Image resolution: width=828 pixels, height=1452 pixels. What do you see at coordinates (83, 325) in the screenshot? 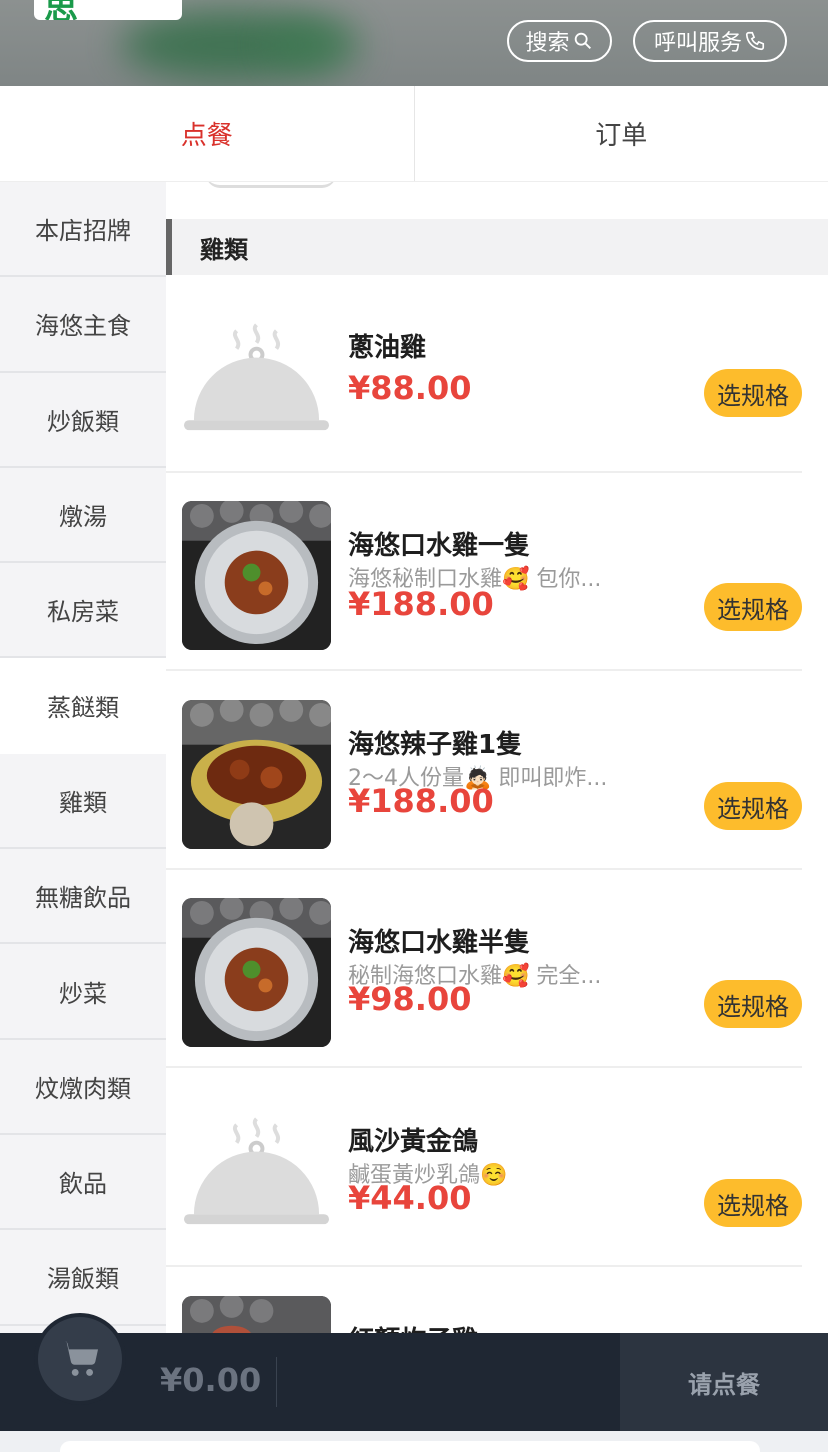
I see `sidebar-item-staples: 海悠主食` at bounding box center [83, 325].